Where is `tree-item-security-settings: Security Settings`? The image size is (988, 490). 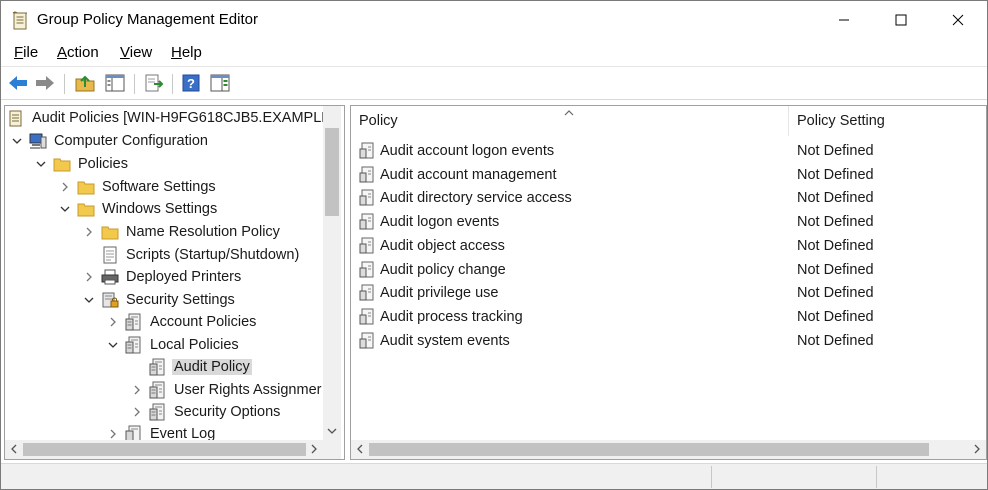
tree-item-security-settings: Security Settings is located at coordinates (159, 300).